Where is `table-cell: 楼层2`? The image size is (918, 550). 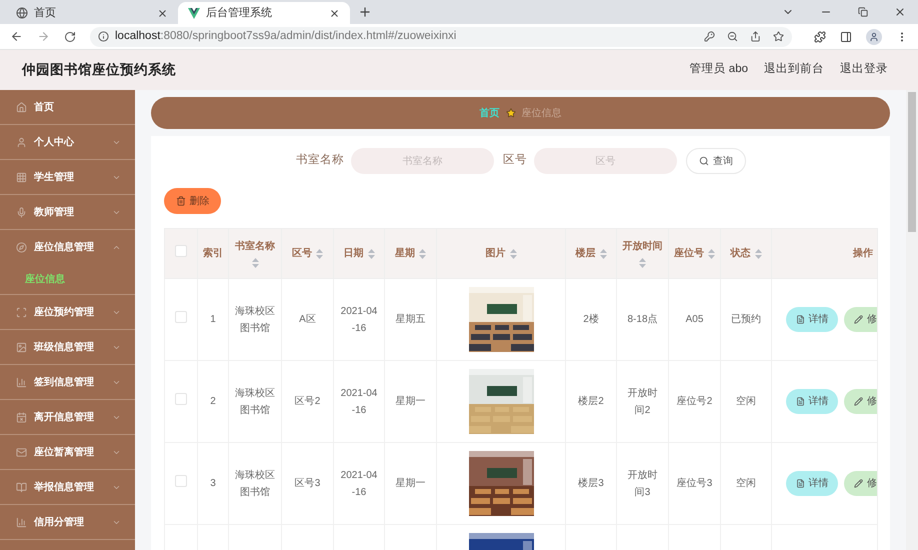 table-cell: 楼层2 is located at coordinates (591, 401).